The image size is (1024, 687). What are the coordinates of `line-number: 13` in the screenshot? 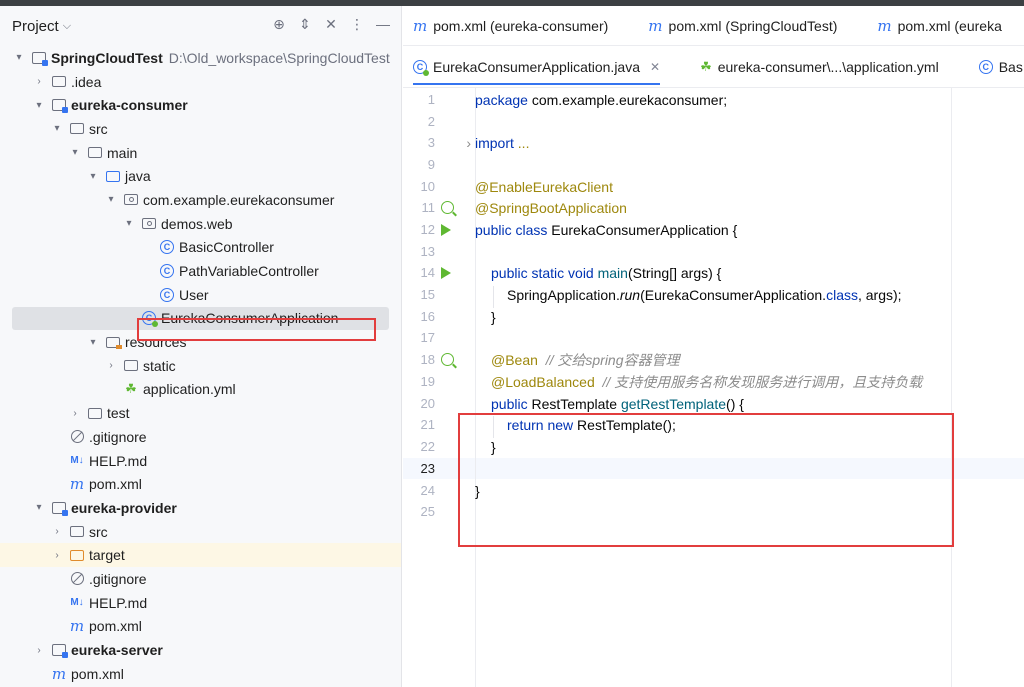 It's located at (427, 252).